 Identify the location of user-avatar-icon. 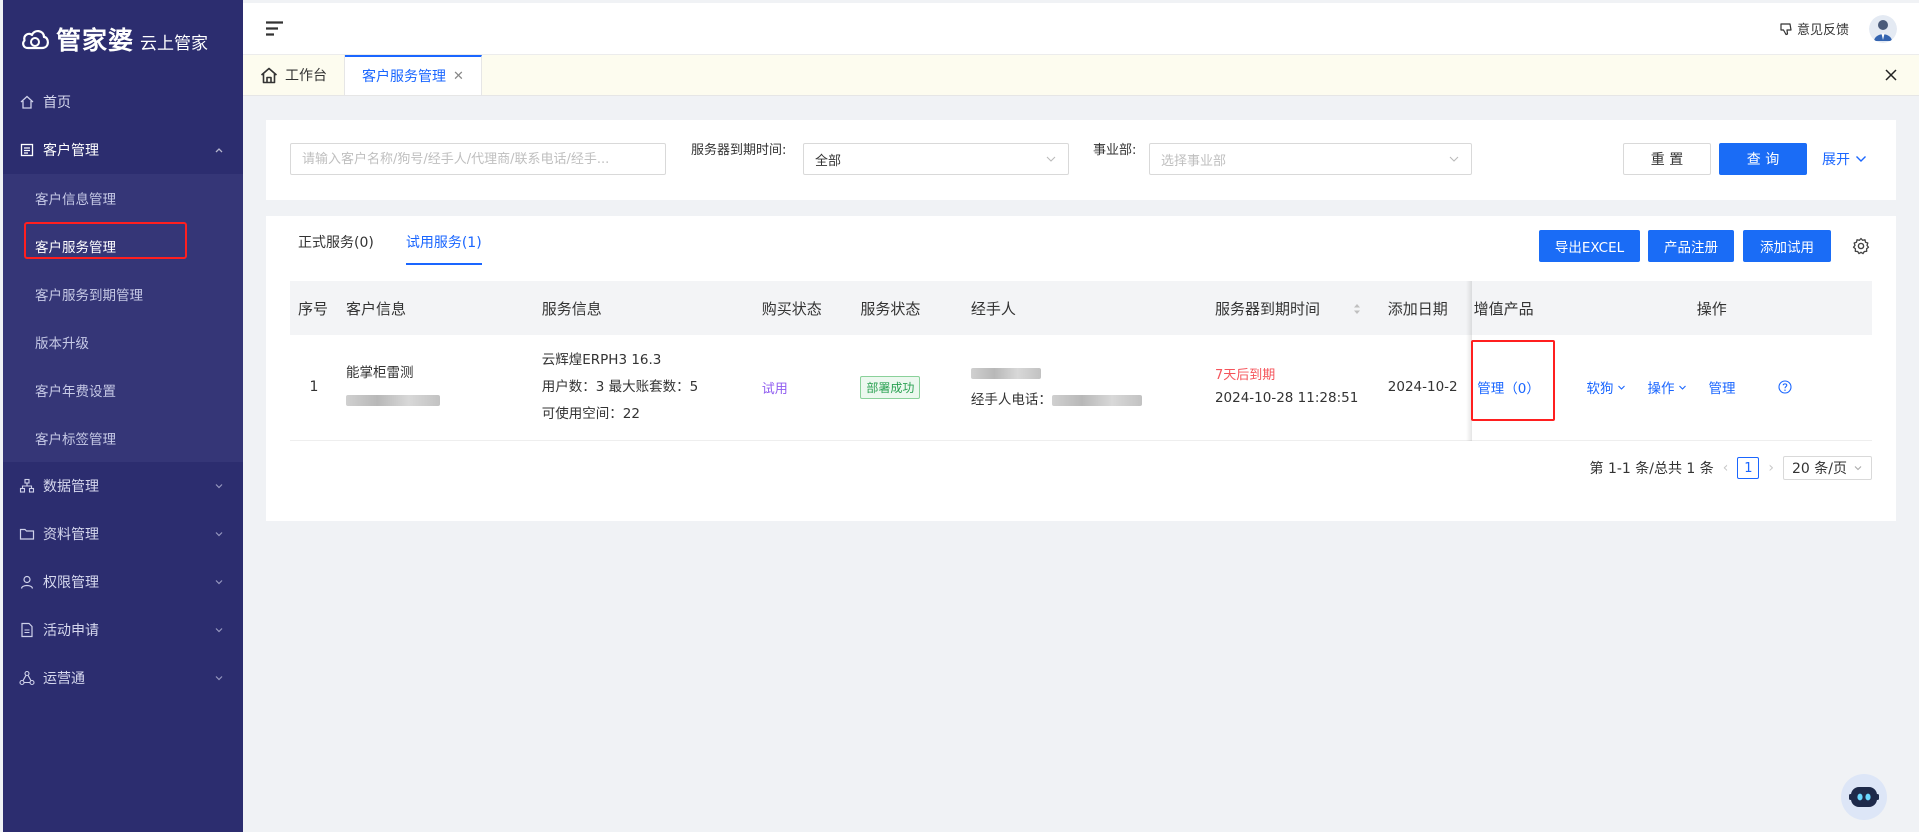
(1883, 28).